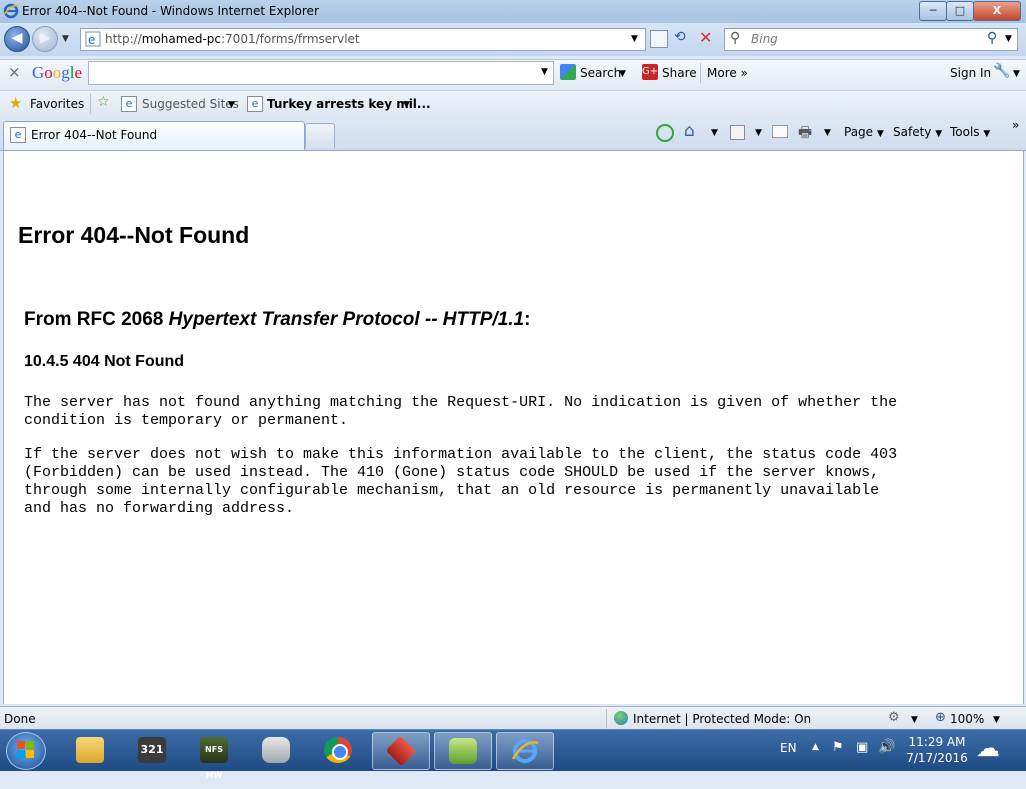 This screenshot has height=789, width=1026. I want to click on command-bar-overflow: », so click(1015, 125).